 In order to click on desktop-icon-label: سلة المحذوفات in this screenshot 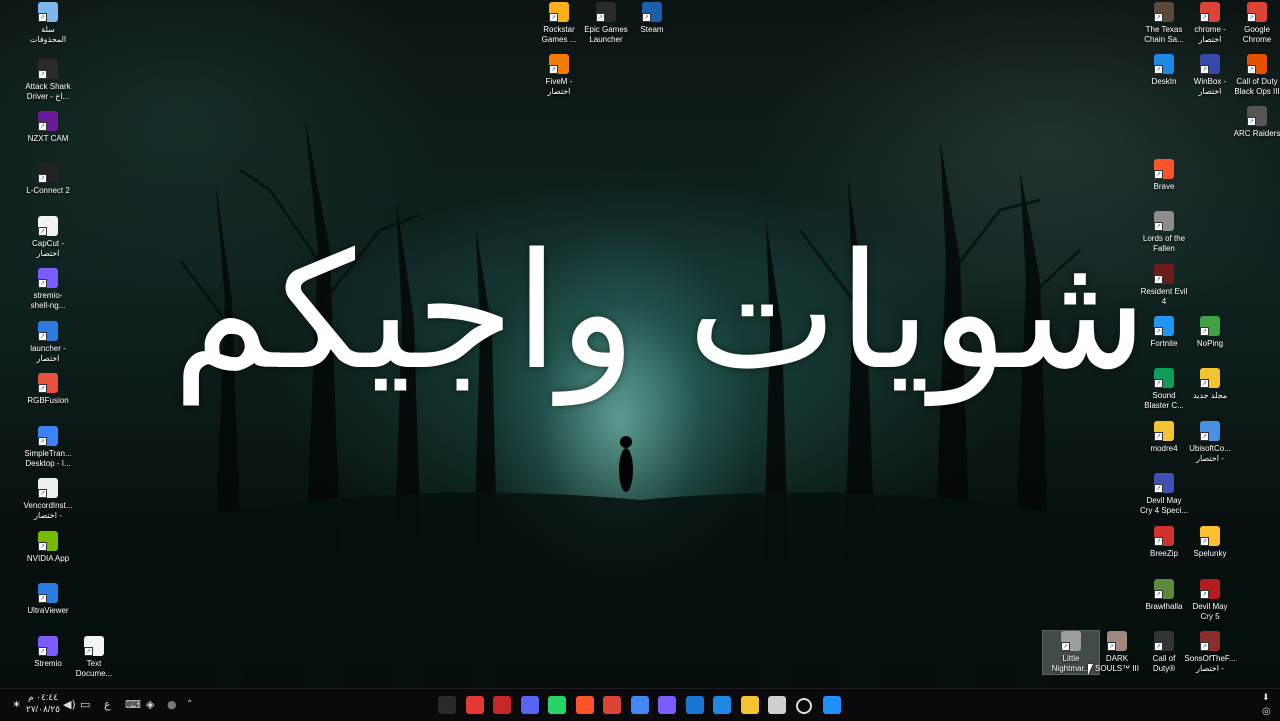, I will do `click(48, 34)`.